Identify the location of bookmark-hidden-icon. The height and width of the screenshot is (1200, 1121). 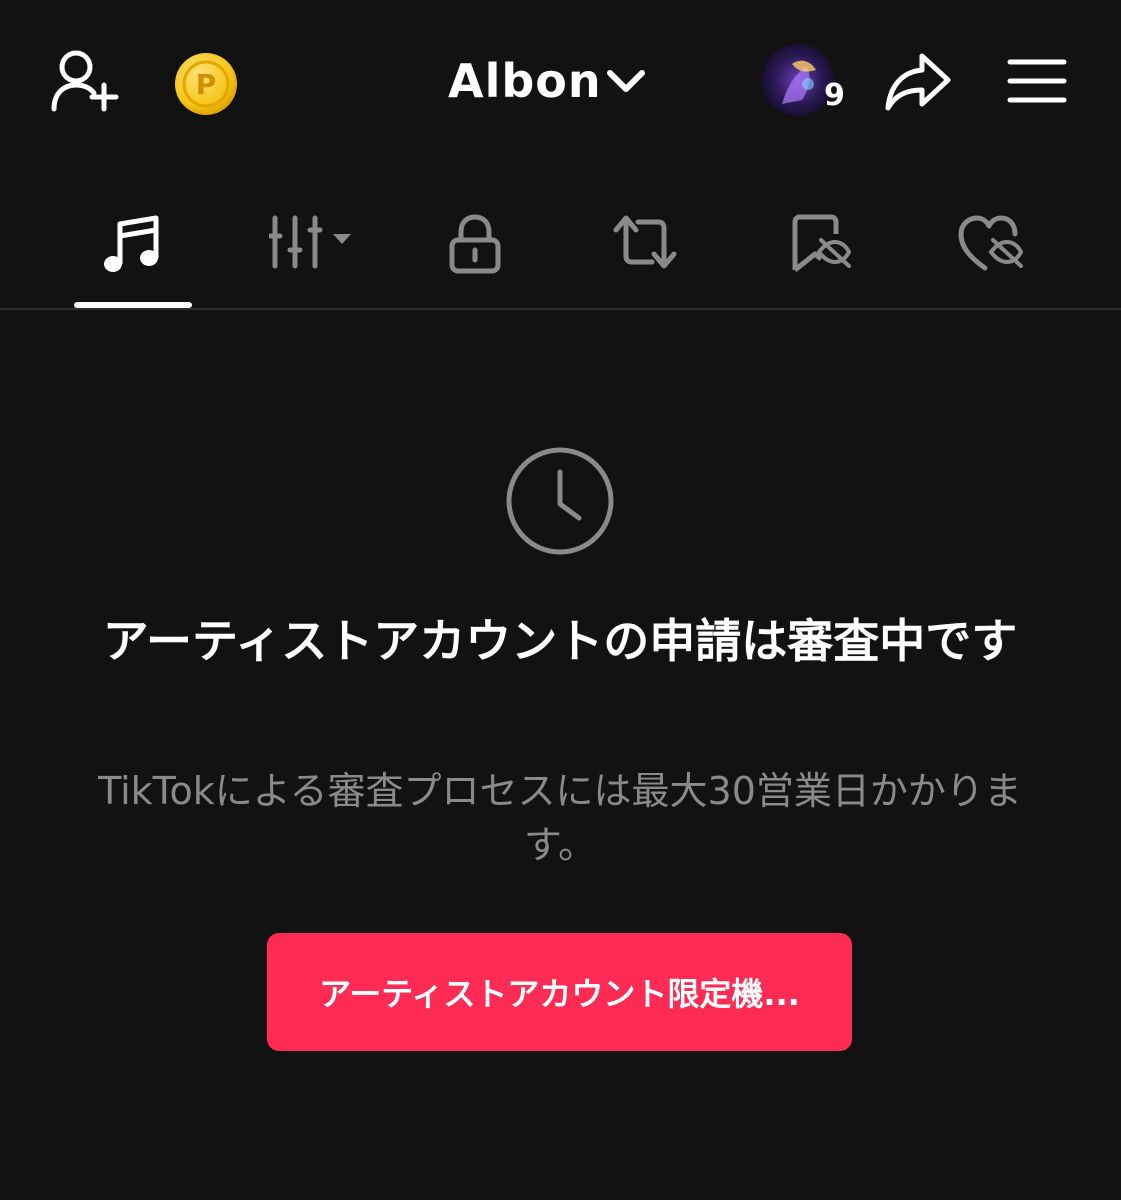
(820, 246).